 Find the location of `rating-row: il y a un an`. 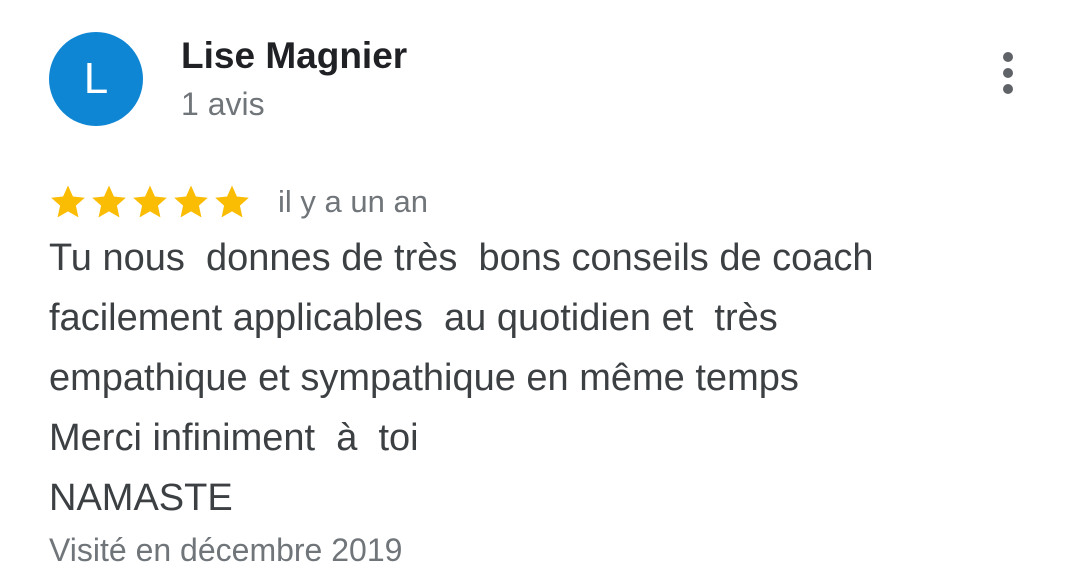

rating-row: il y a un an is located at coordinates (238, 202).